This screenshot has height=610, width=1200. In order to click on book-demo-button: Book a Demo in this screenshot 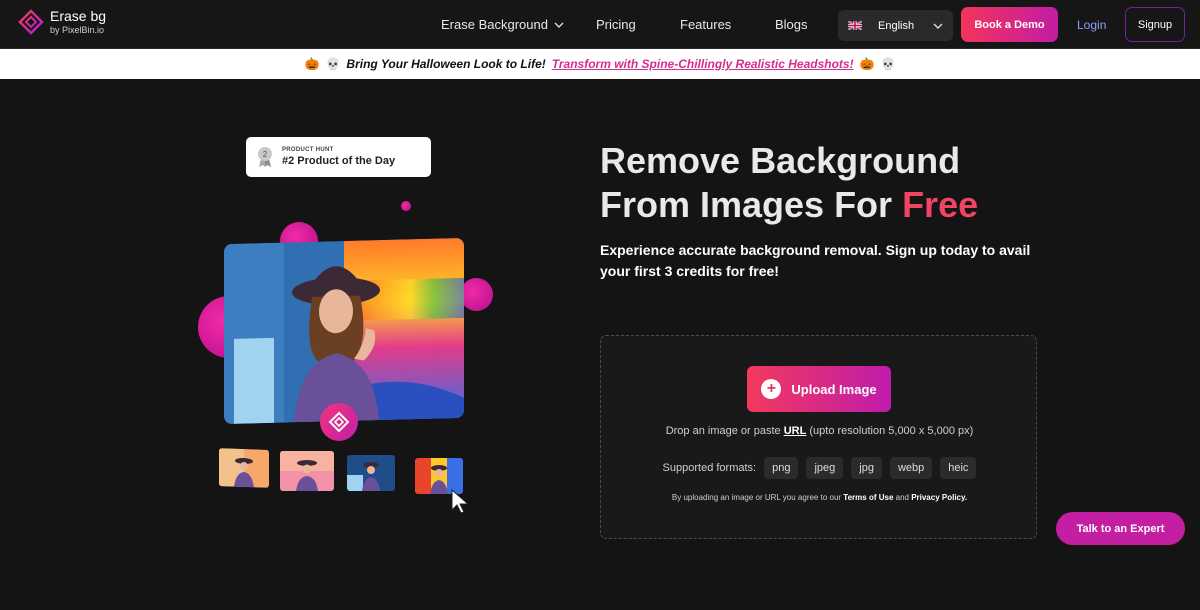, I will do `click(1009, 24)`.